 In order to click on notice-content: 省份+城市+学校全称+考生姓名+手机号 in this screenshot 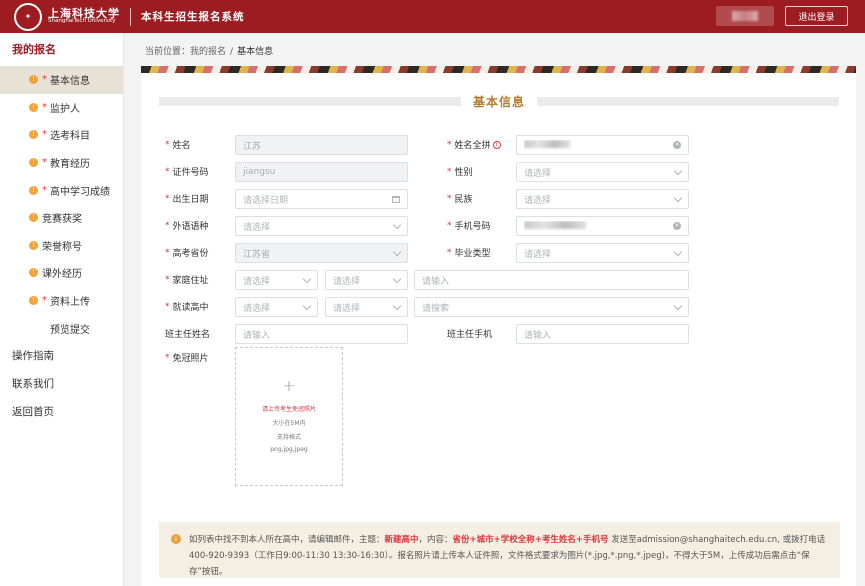, I will do `click(530, 540)`.